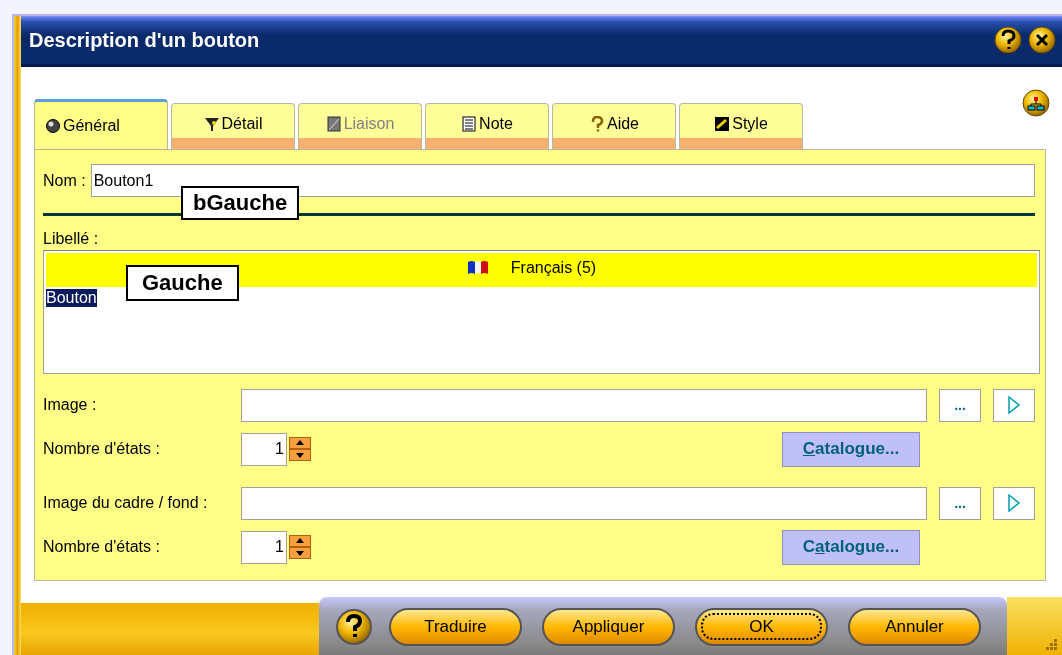  Describe the element at coordinates (477, 267) in the screenshot. I see `flag-icon` at that location.